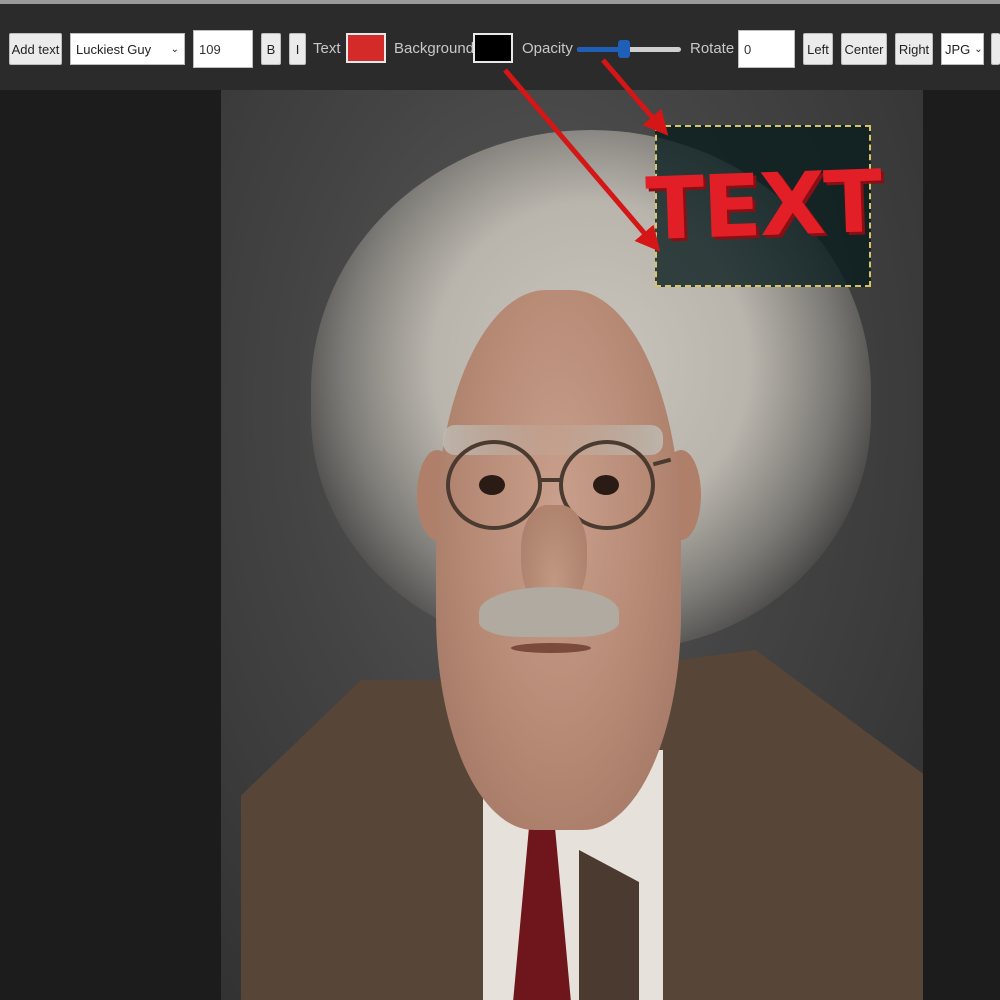 The width and height of the screenshot is (1000, 1000). Describe the element at coordinates (550, 480) in the screenshot. I see `photo-glasses-bridge` at that location.